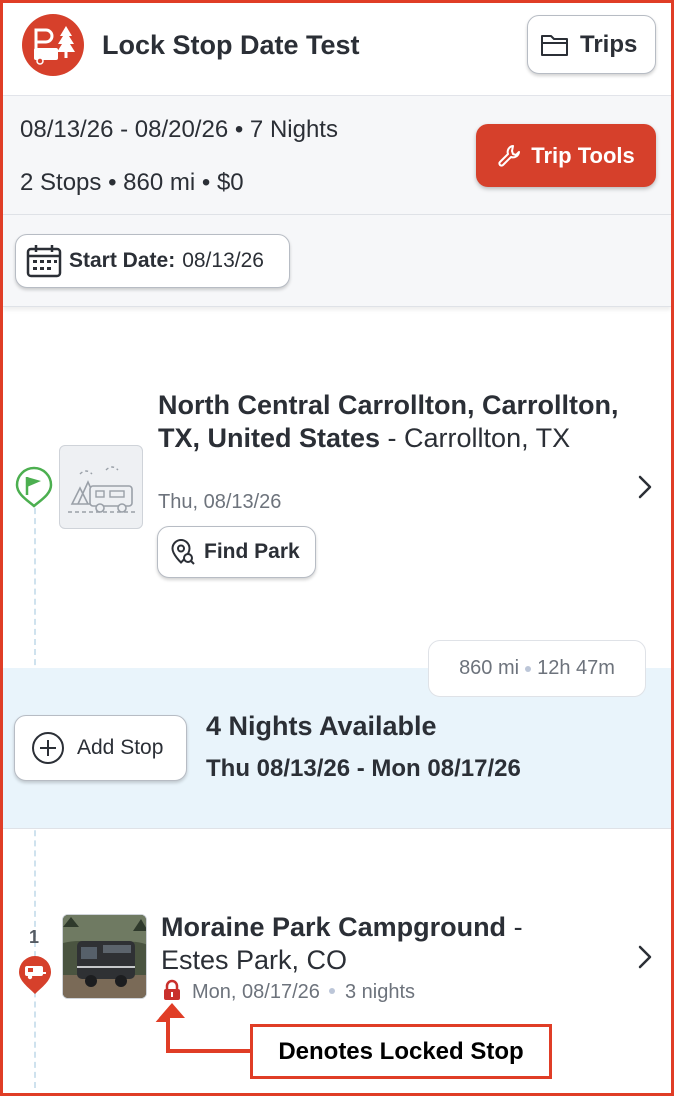  Describe the element at coordinates (401, 1051) in the screenshot. I see `locked-stop-callout: Denotes Locked Stop` at that location.